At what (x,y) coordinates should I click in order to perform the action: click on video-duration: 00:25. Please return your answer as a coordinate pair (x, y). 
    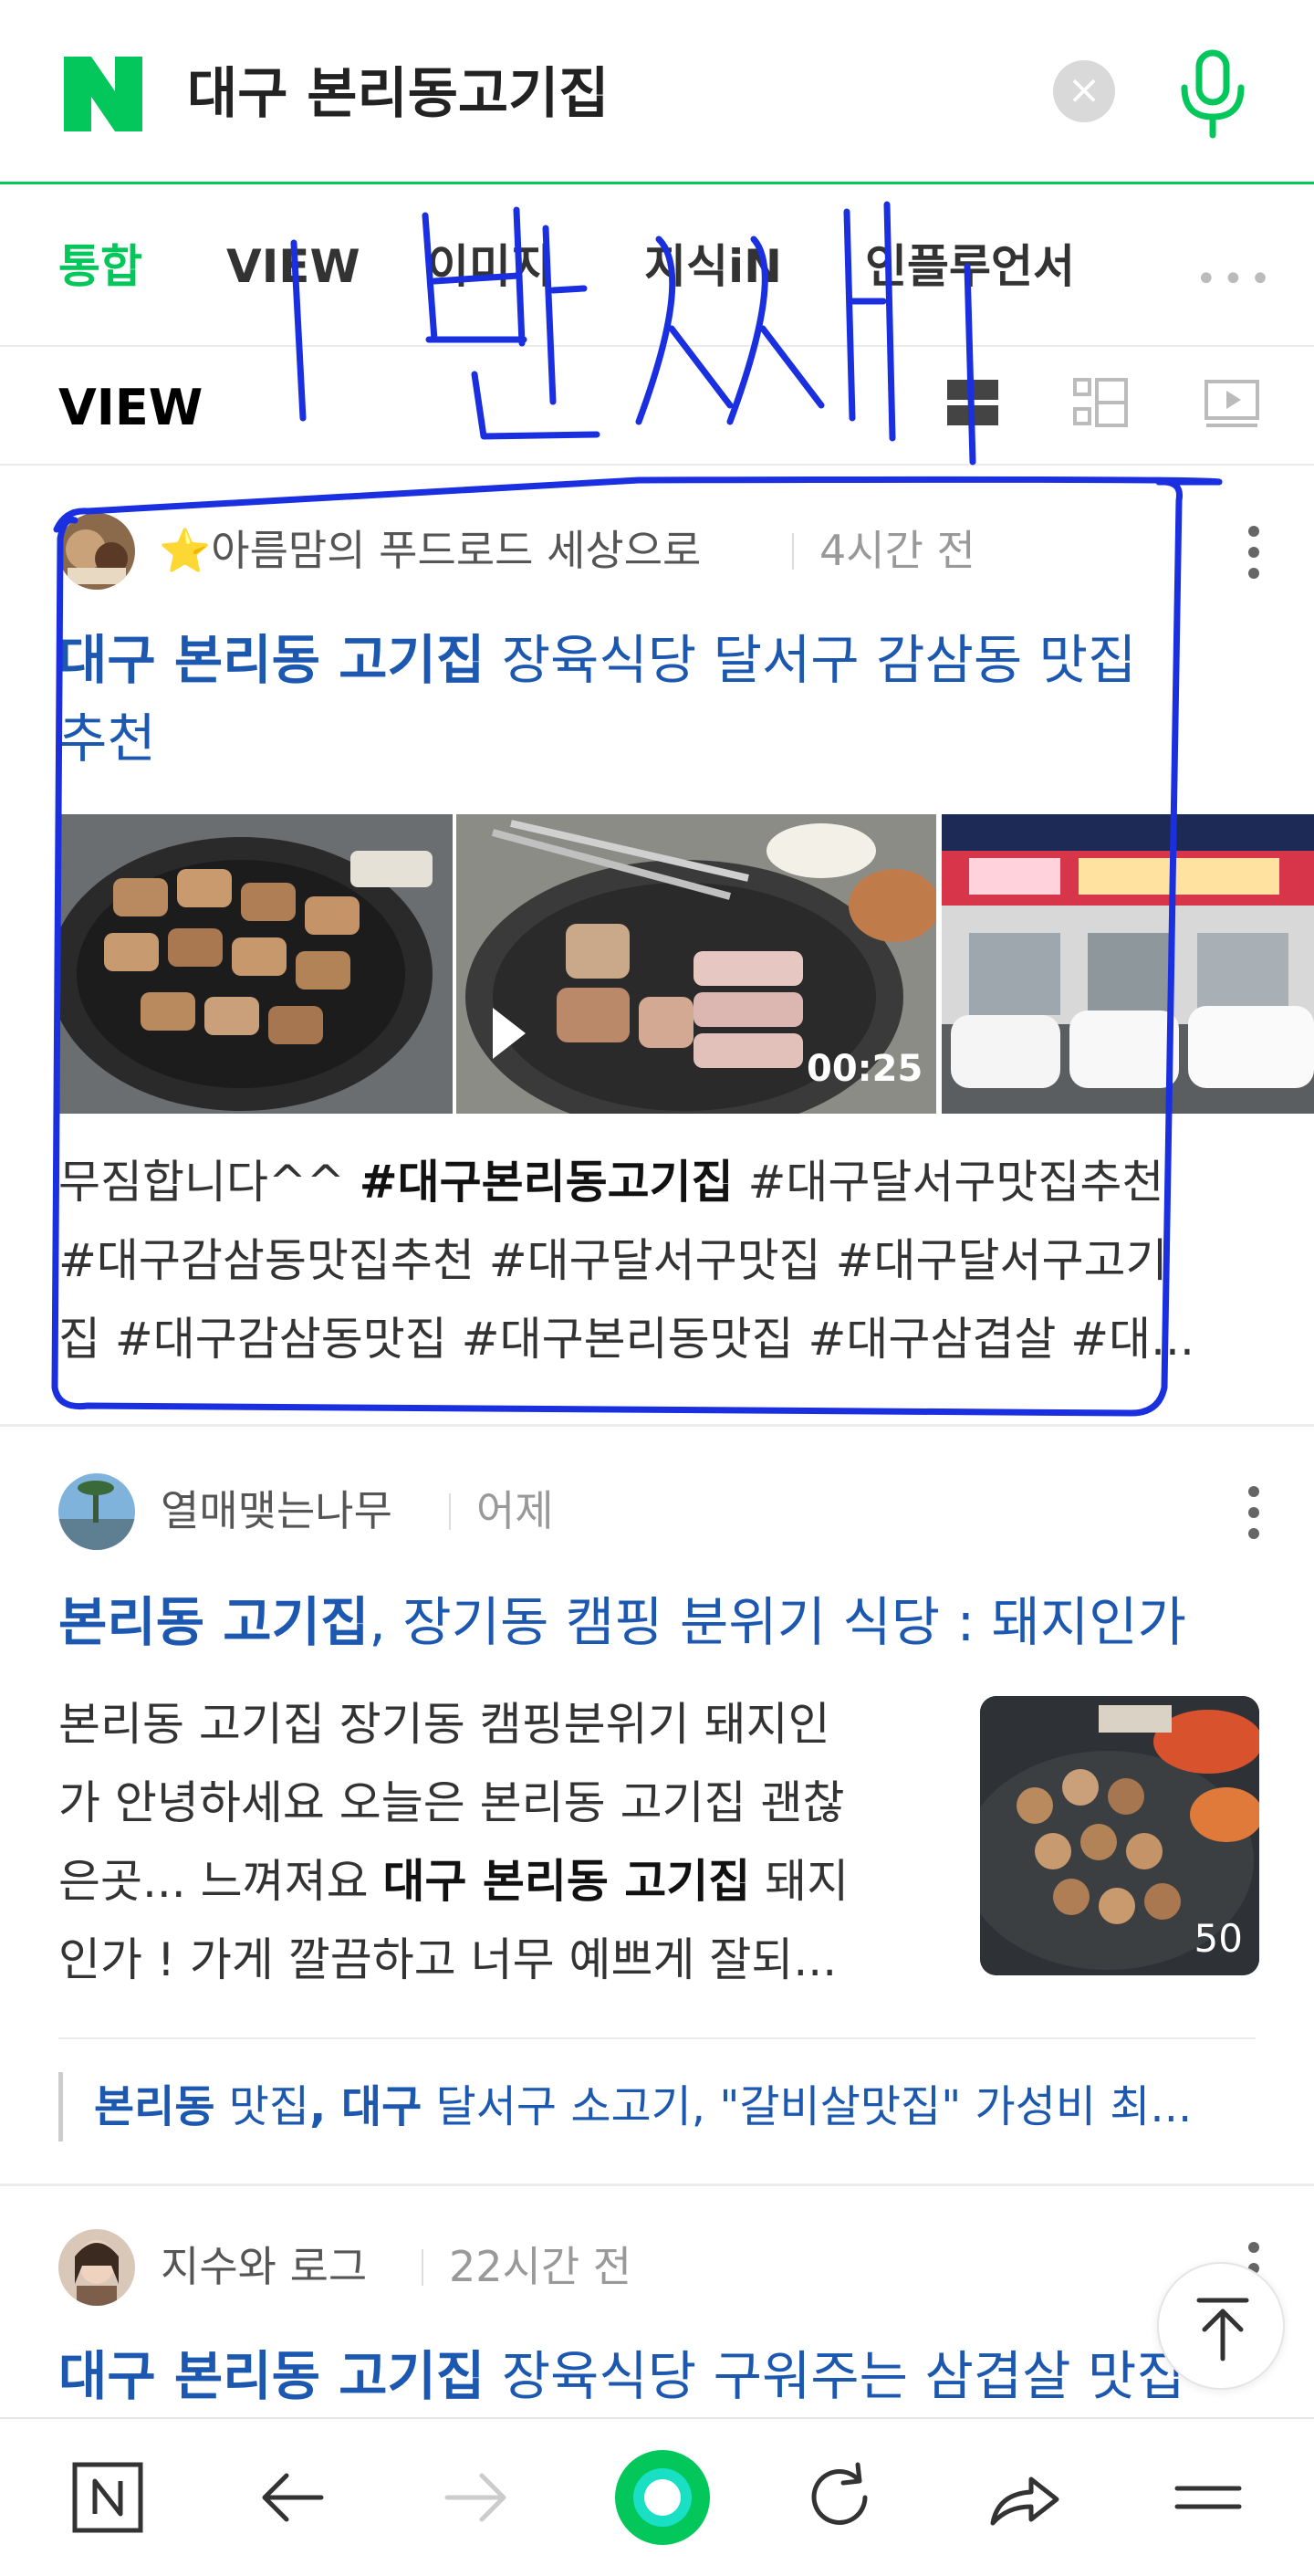
    Looking at the image, I should click on (865, 1069).